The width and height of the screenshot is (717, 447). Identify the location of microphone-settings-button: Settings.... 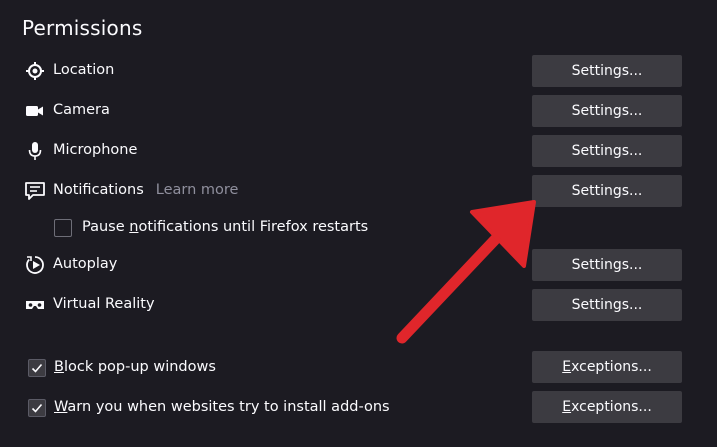
(607, 151).